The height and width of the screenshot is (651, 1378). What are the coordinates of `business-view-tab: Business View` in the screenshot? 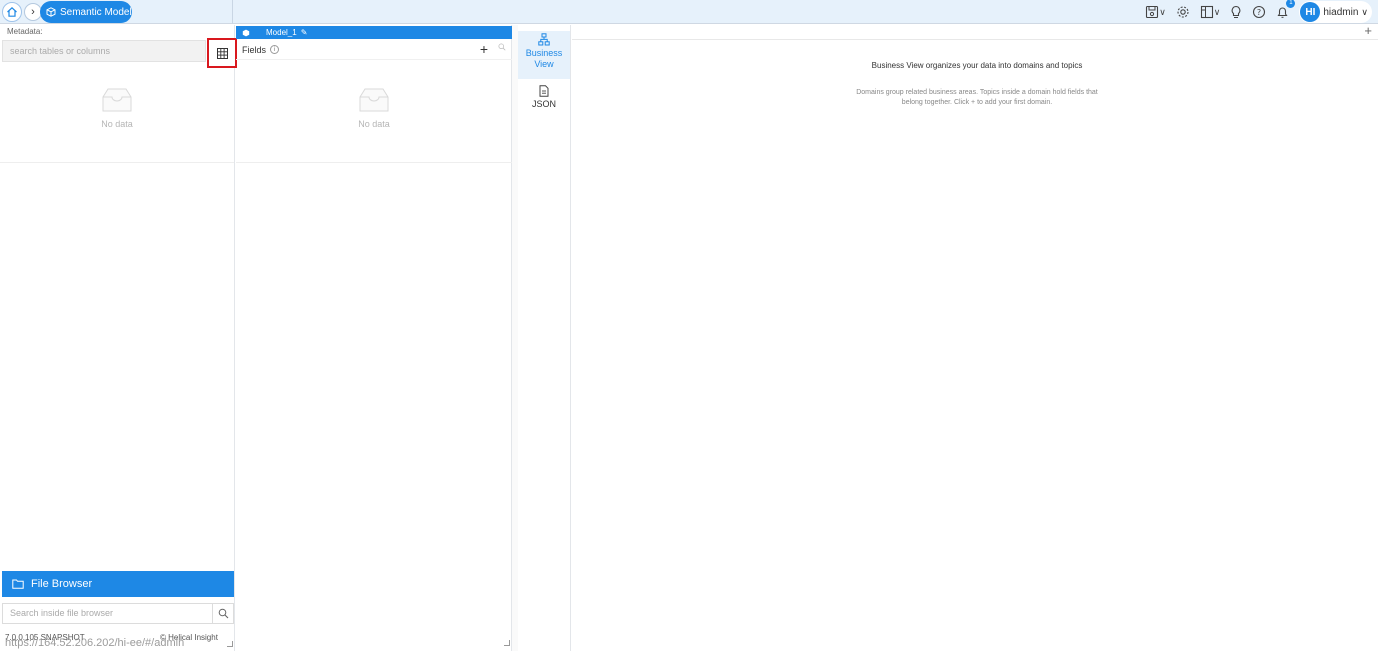 It's located at (544, 55).